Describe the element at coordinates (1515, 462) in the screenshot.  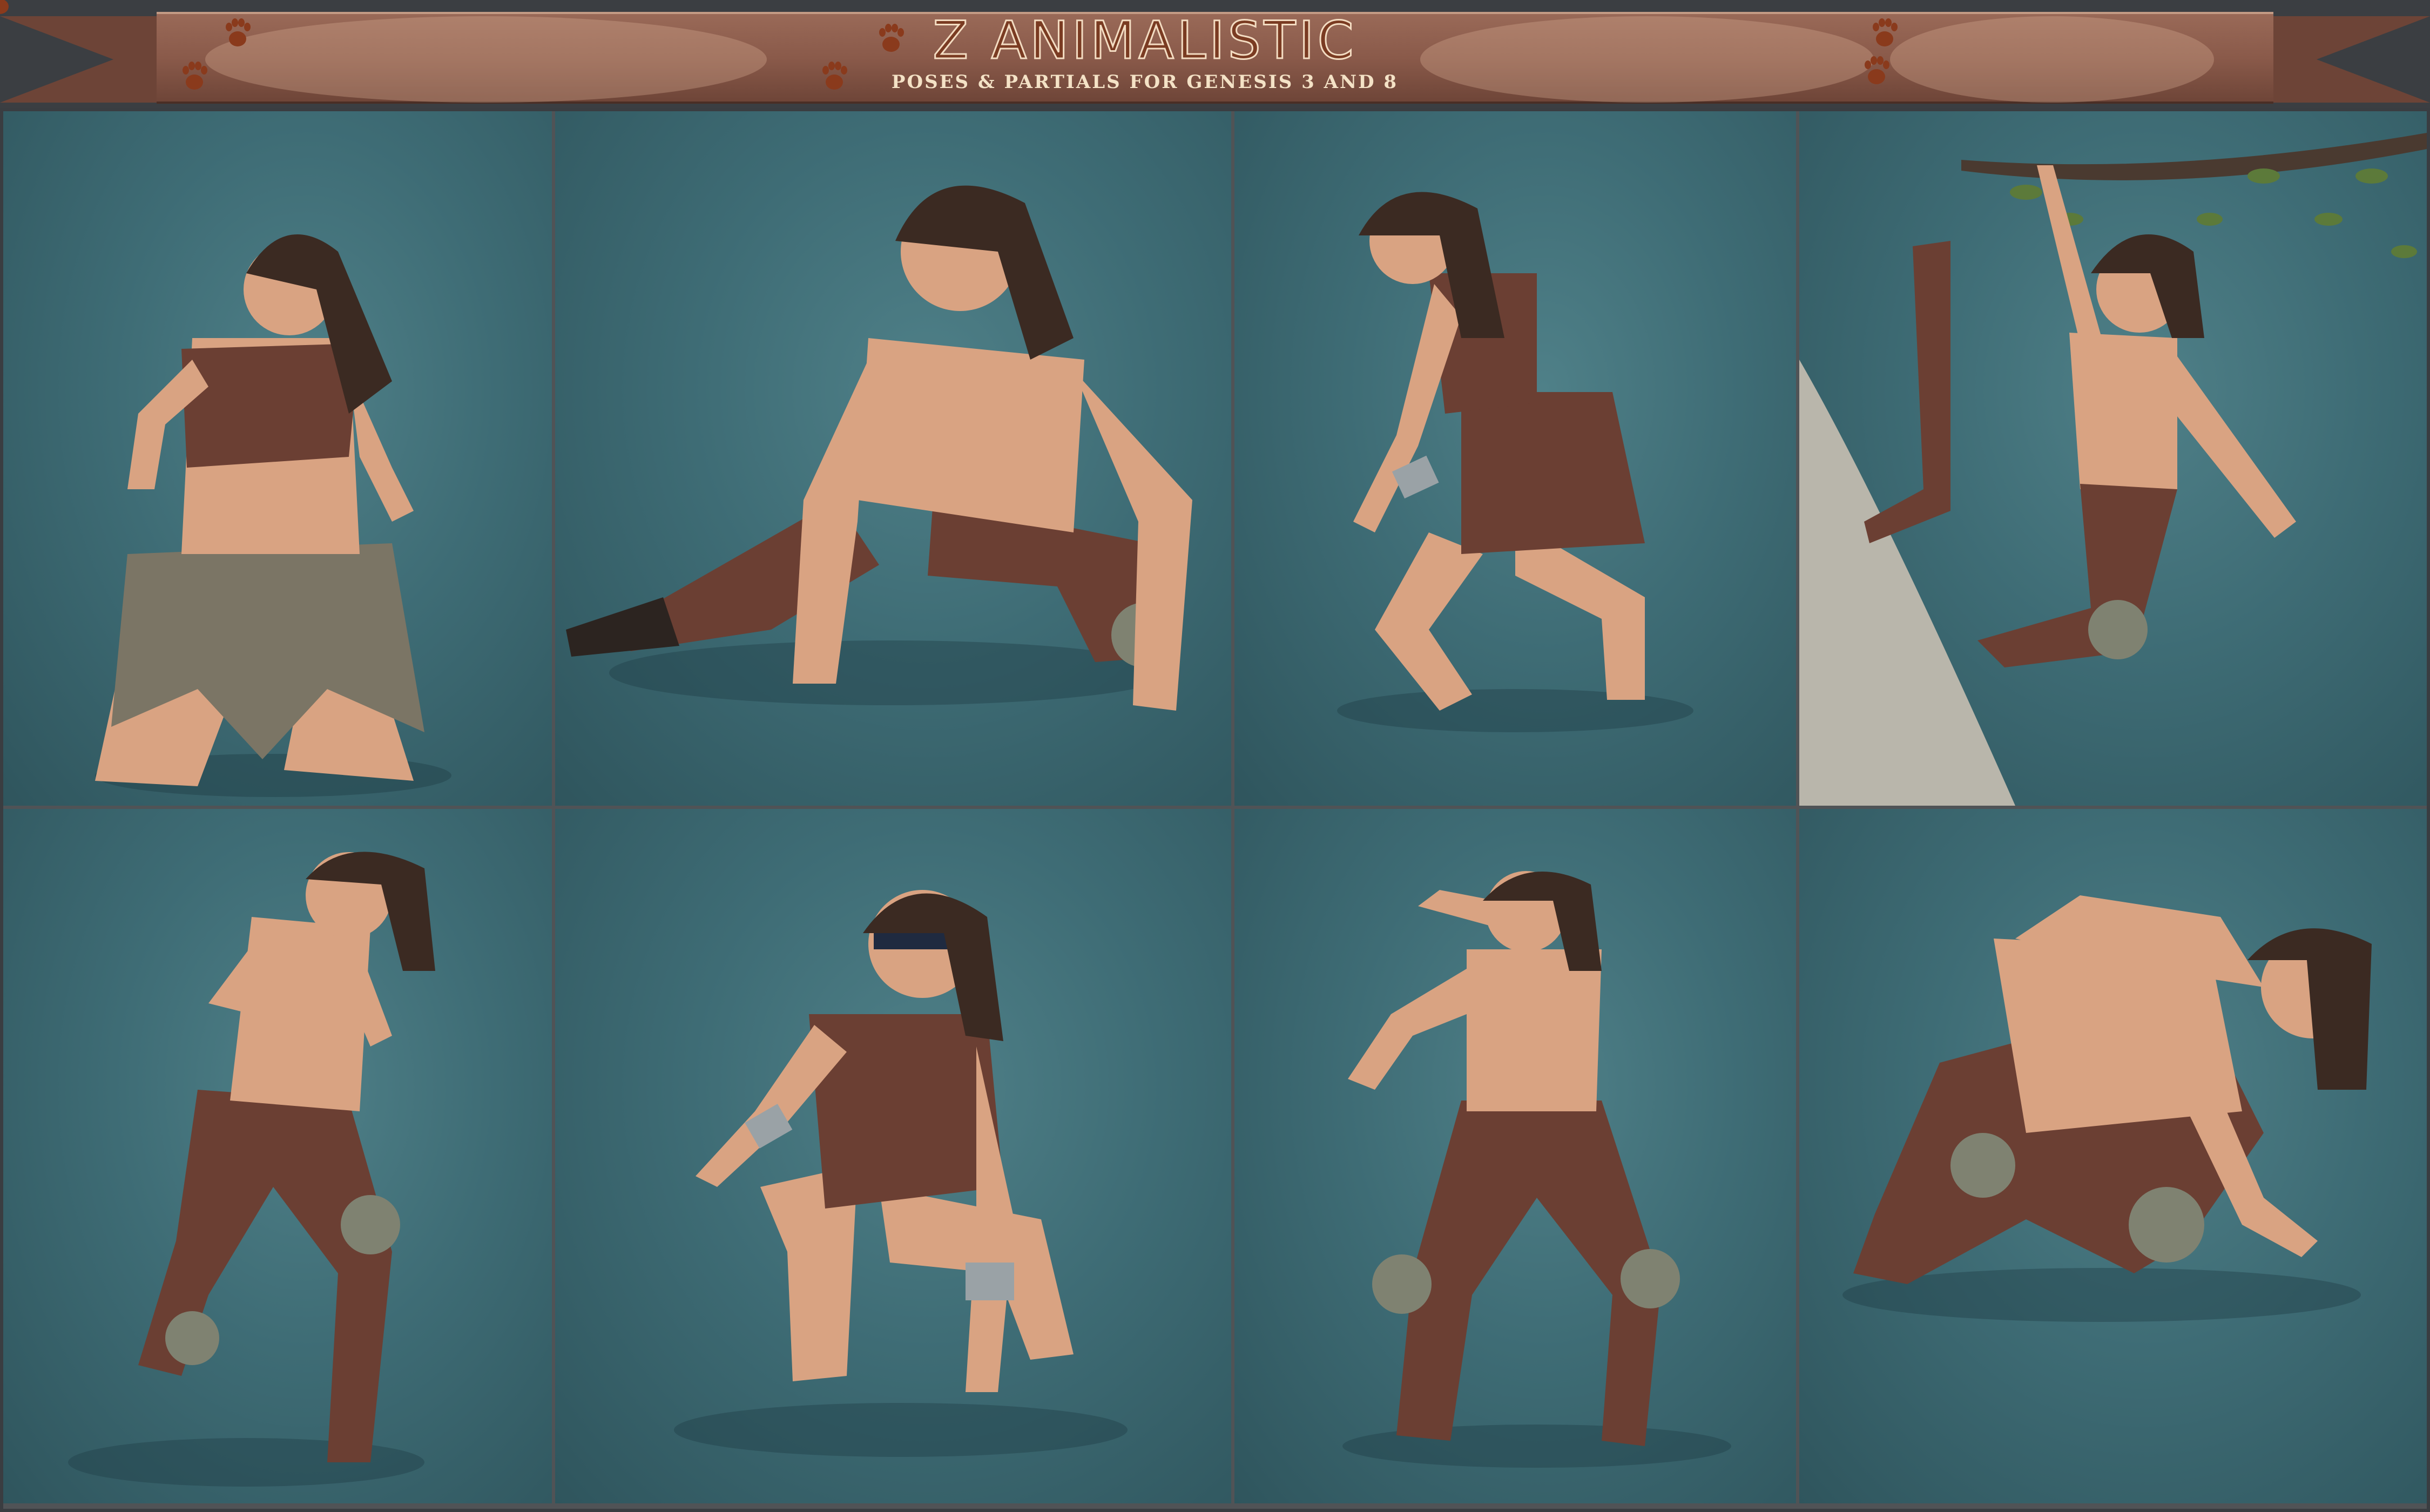
I see `figure-female-crouch` at that location.